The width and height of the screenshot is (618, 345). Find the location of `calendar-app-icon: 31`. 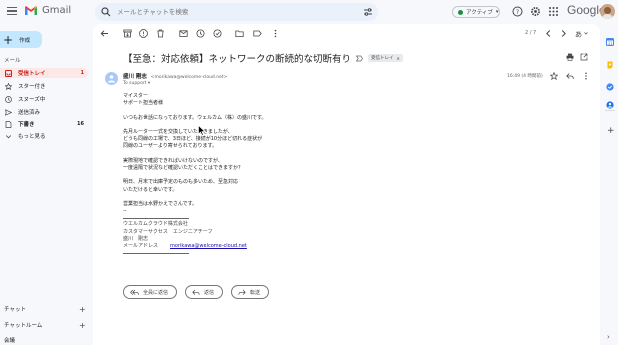

calendar-app-icon: 31 is located at coordinates (610, 42).